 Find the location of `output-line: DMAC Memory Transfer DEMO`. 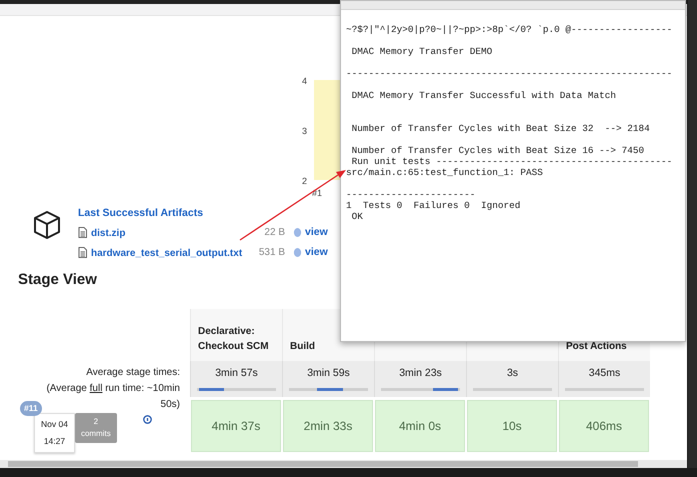

output-line: DMAC Memory Transfer DEMO is located at coordinates (422, 51).